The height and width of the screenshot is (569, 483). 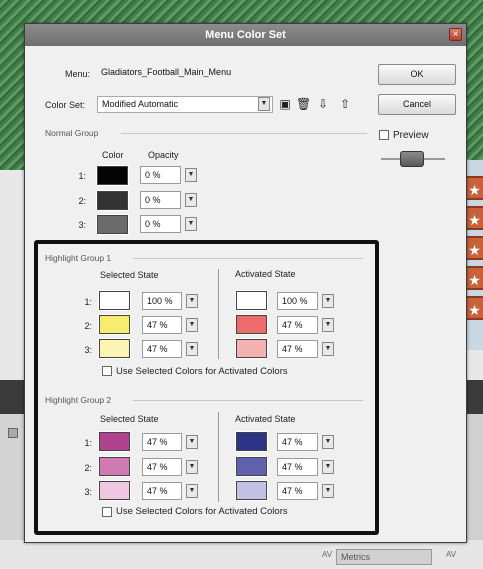 I want to click on color-set-select: Modified Automatic, so click(x=185, y=104).